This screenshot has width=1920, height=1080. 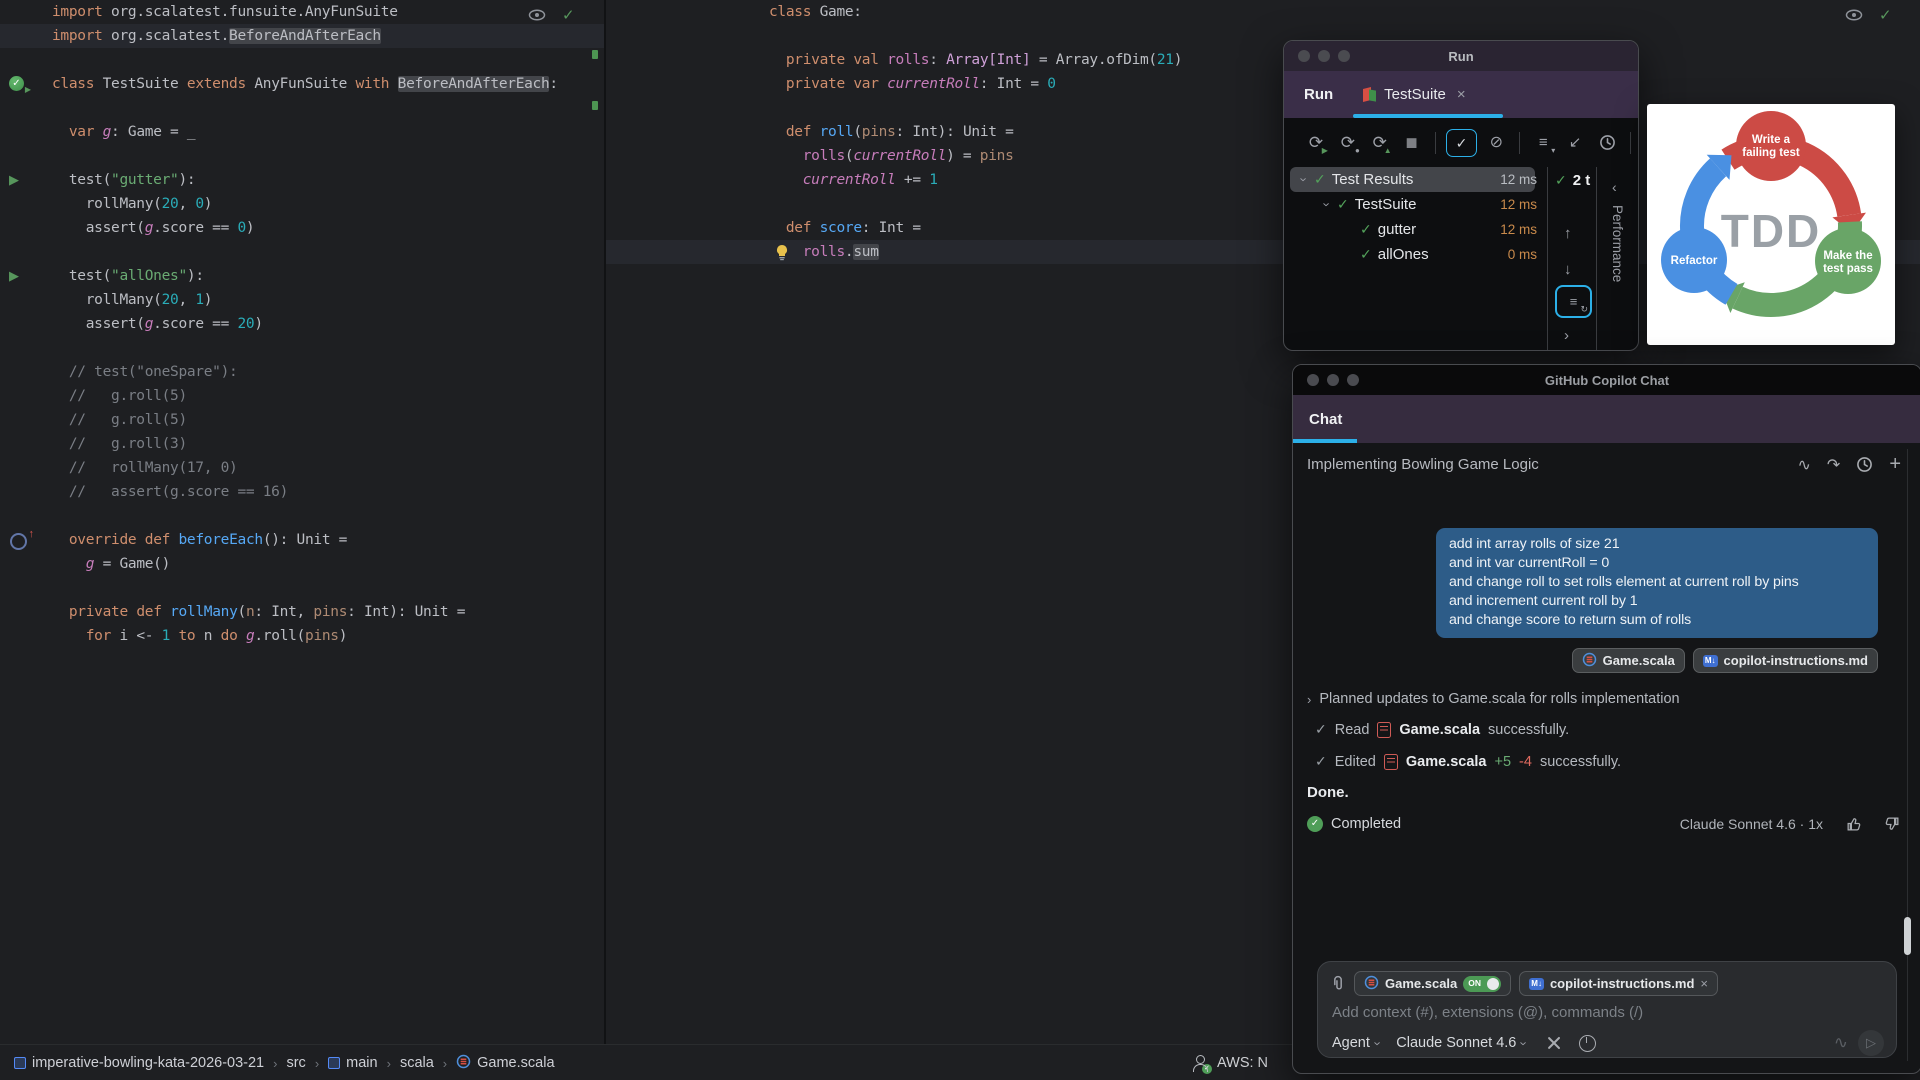 I want to click on tab-testsuite: TestSuite ×, so click(x=1414, y=94).